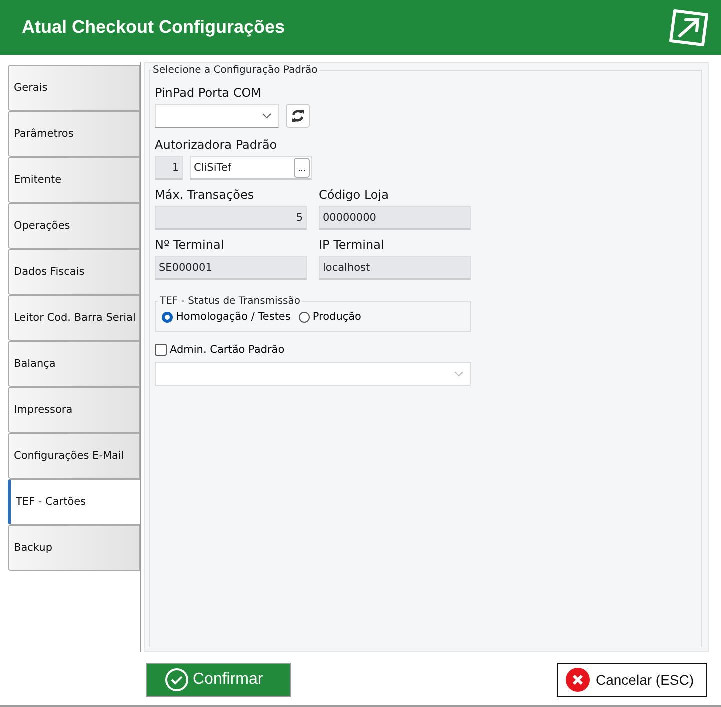  What do you see at coordinates (74, 88) in the screenshot?
I see `sidebar-tab: Gerais` at bounding box center [74, 88].